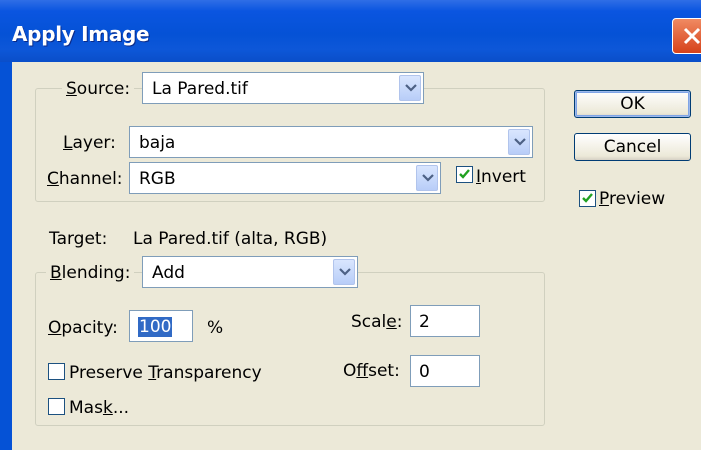  What do you see at coordinates (632, 104) in the screenshot?
I see `ok-button: OK` at bounding box center [632, 104].